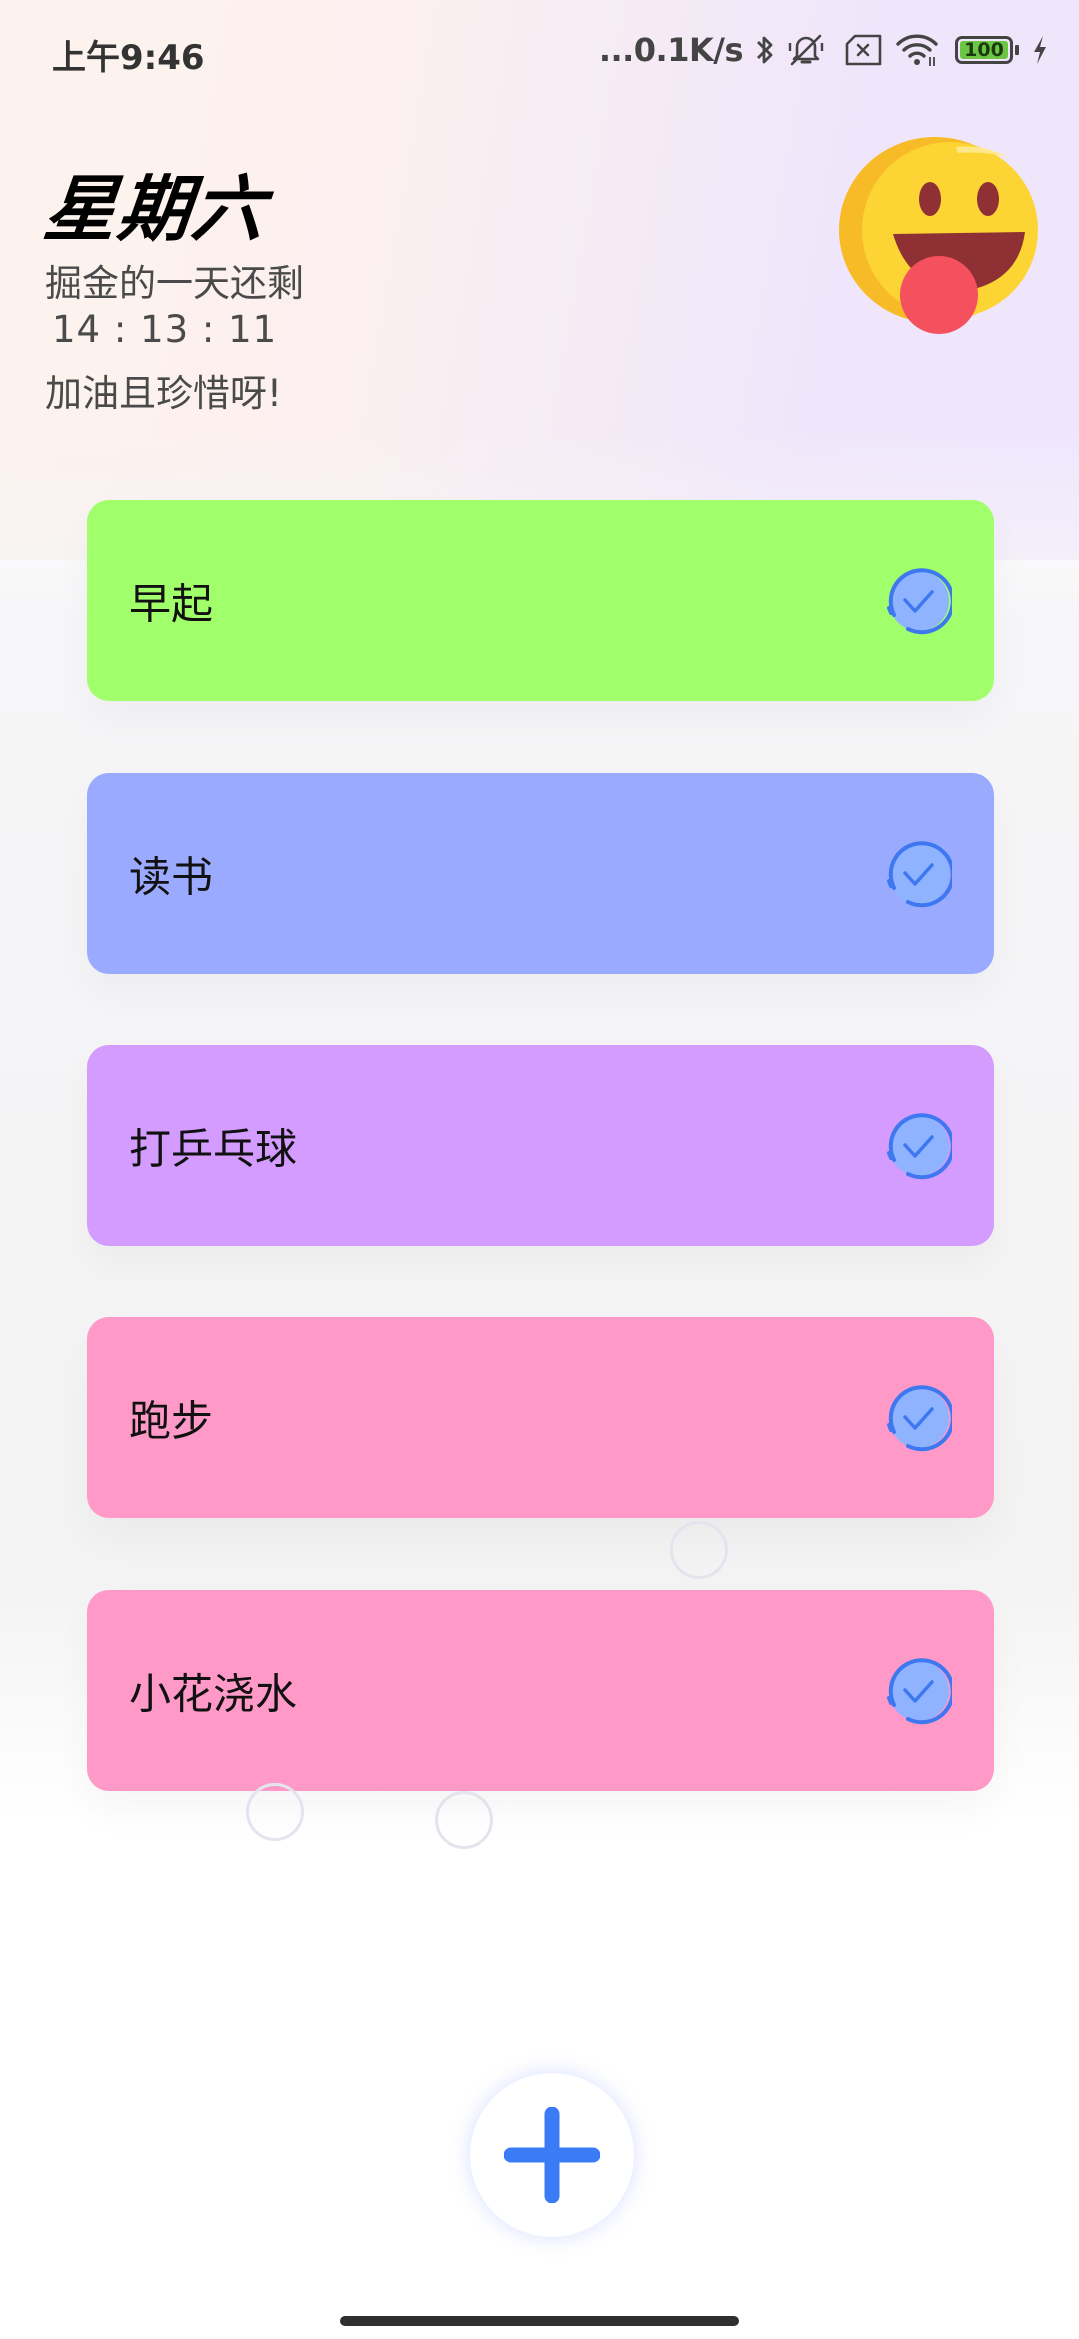 The height and width of the screenshot is (2339, 1079). I want to click on task-label: 读书, so click(171, 876).